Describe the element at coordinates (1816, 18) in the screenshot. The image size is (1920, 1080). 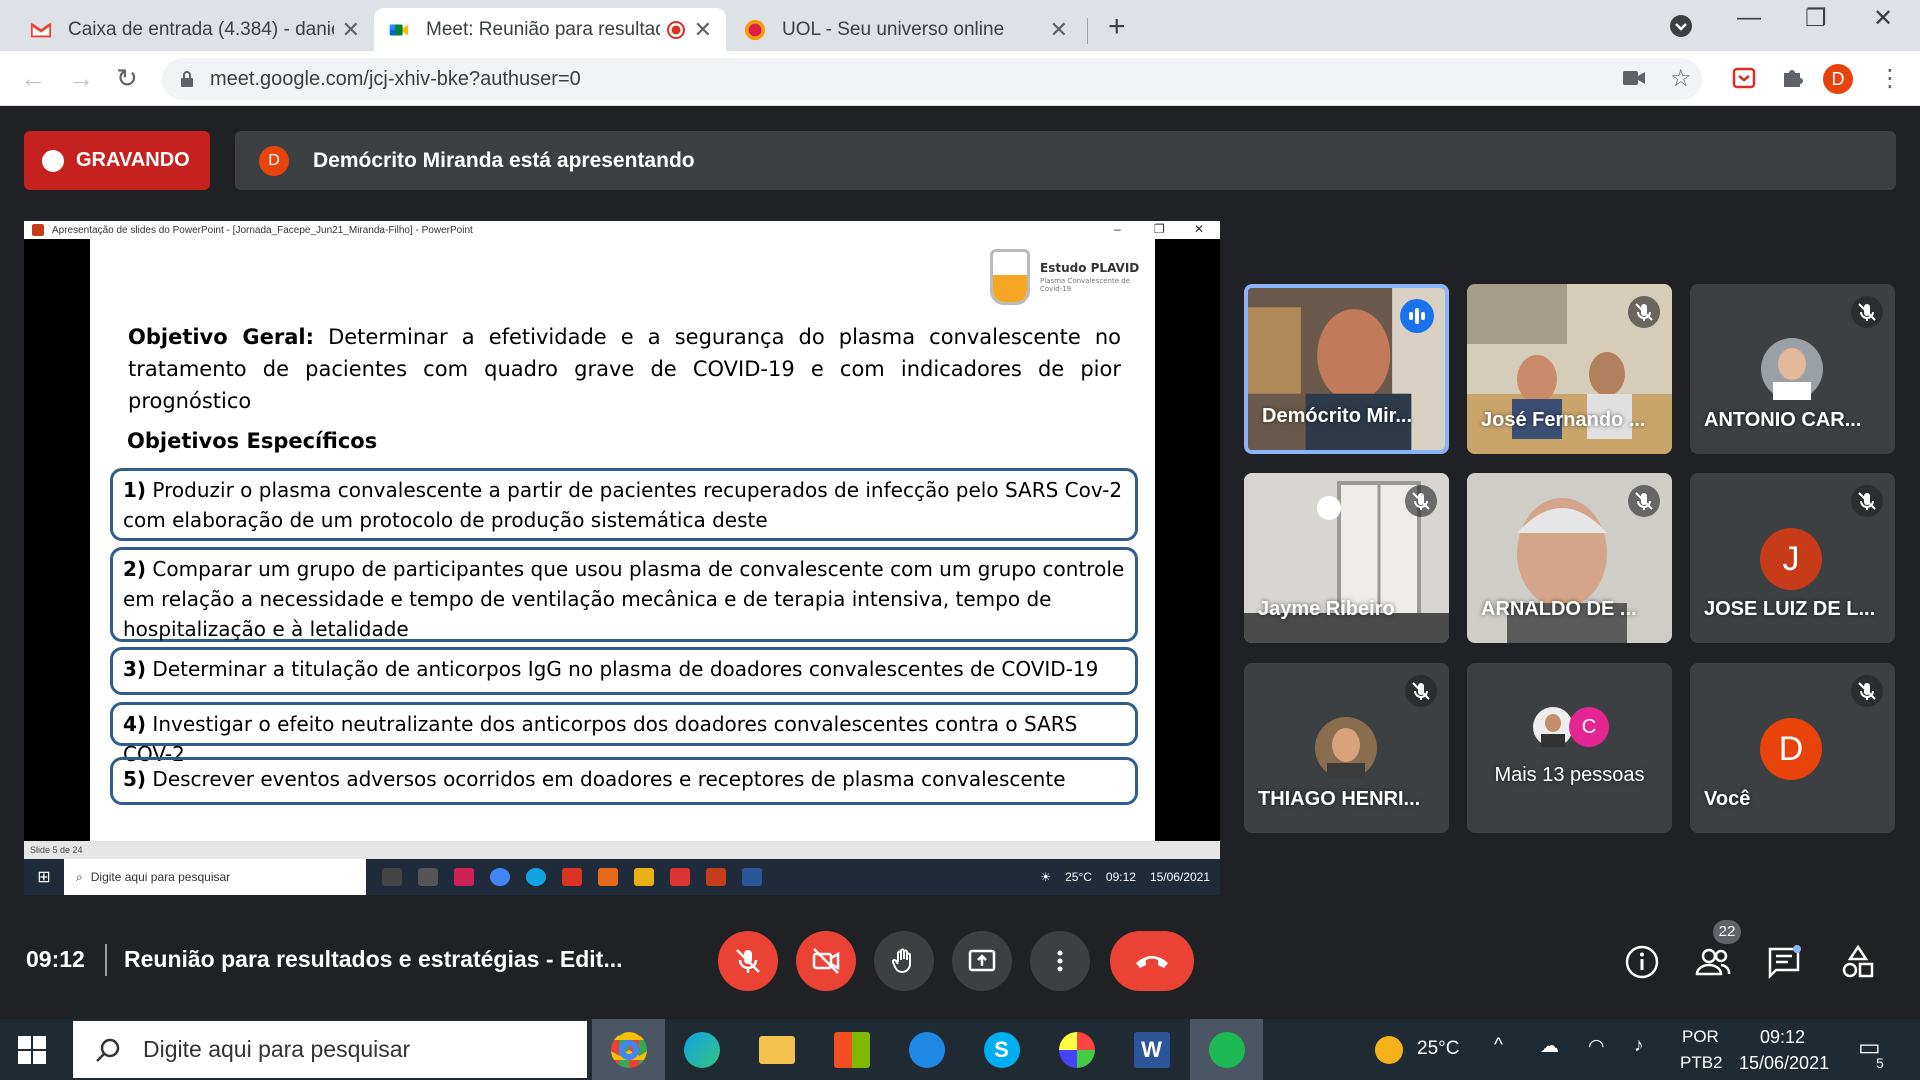
I see `restore-button: ❐` at that location.